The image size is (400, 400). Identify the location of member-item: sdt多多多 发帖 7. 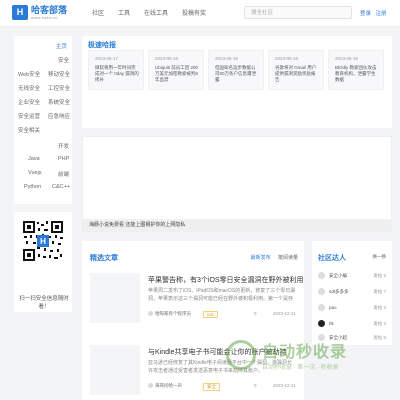
(352, 292).